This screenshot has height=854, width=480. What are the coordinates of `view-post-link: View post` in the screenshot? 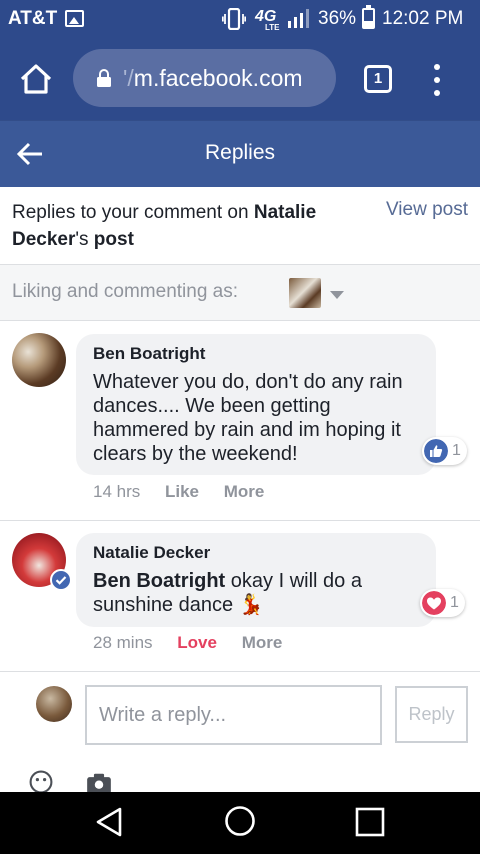 It's located at (427, 210).